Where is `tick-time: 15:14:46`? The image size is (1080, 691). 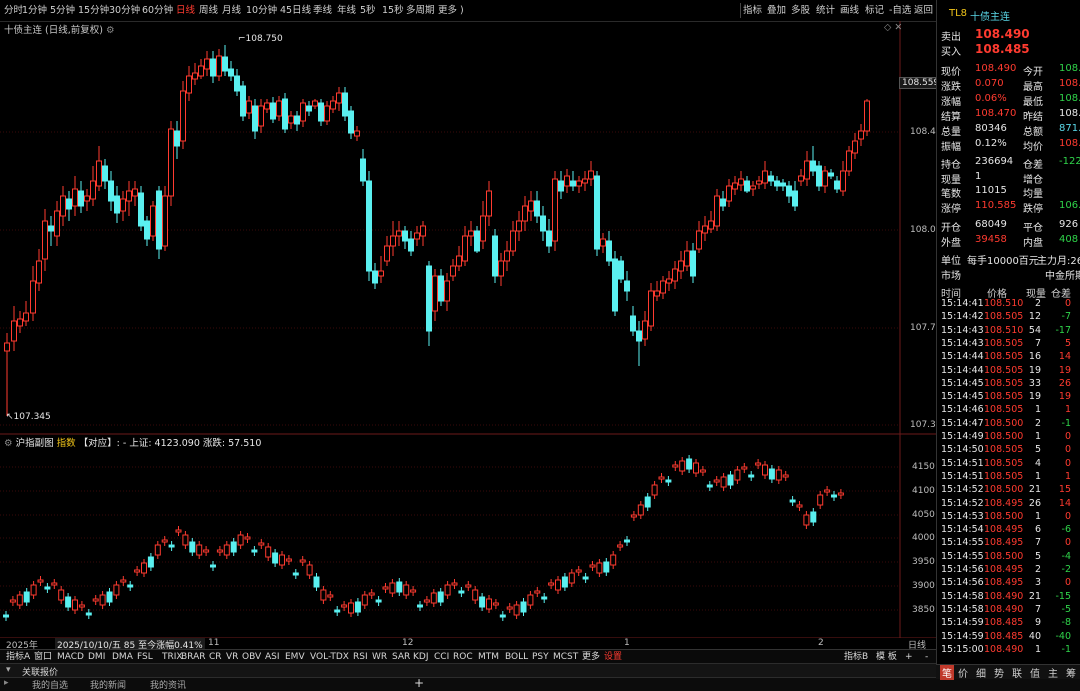 tick-time: 15:14:46 is located at coordinates (962, 410).